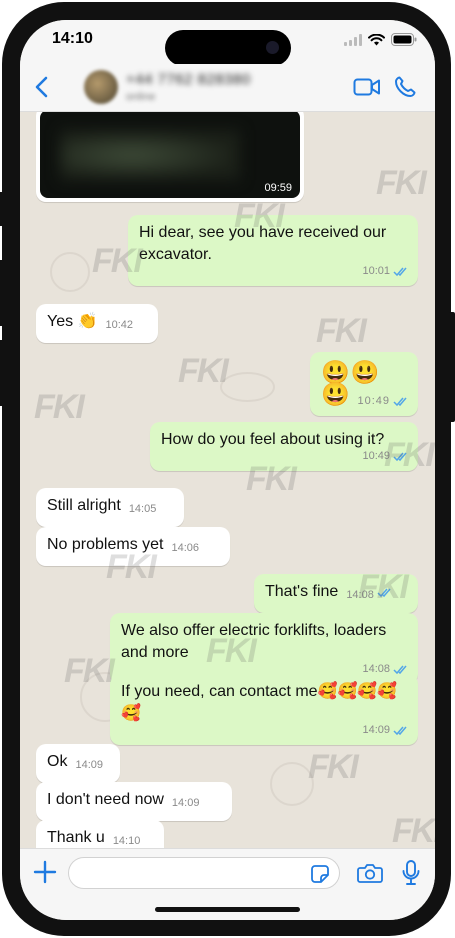 The image size is (455, 938). What do you see at coordinates (105, 799) in the screenshot?
I see `message-text: I don't need now` at bounding box center [105, 799].